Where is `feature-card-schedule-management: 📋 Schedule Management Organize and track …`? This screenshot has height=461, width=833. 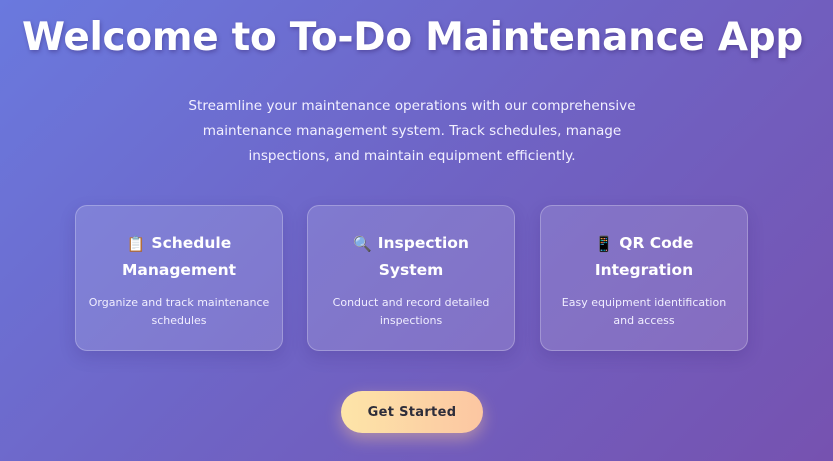
feature-card-schedule-management: 📋 Schedule Management Organize and track … is located at coordinates (179, 278).